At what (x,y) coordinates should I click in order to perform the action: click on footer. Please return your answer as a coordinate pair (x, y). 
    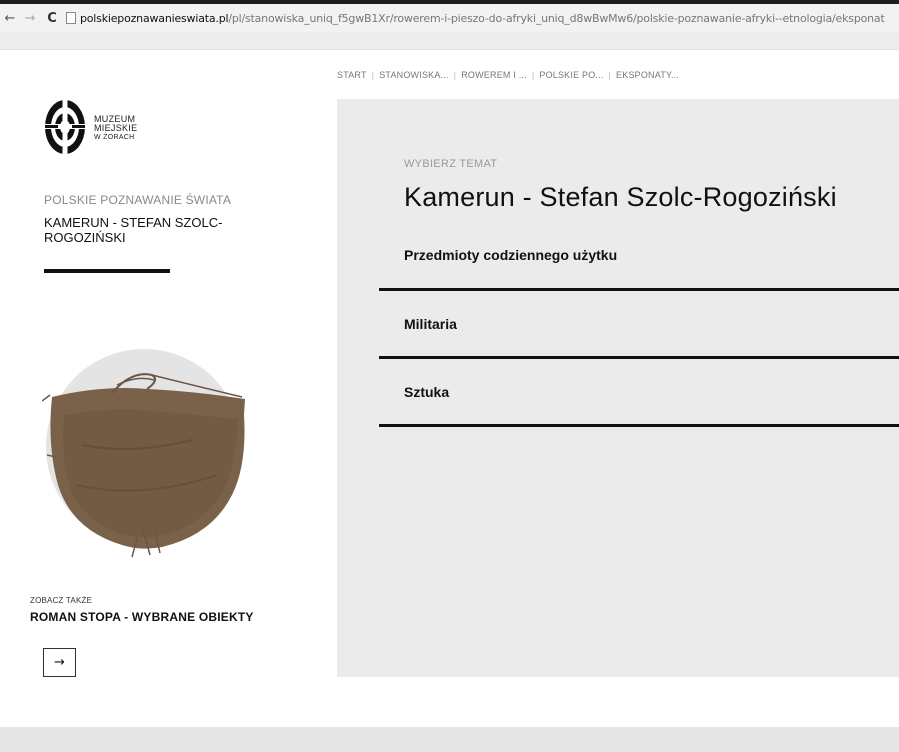
    Looking at the image, I should click on (449, 739).